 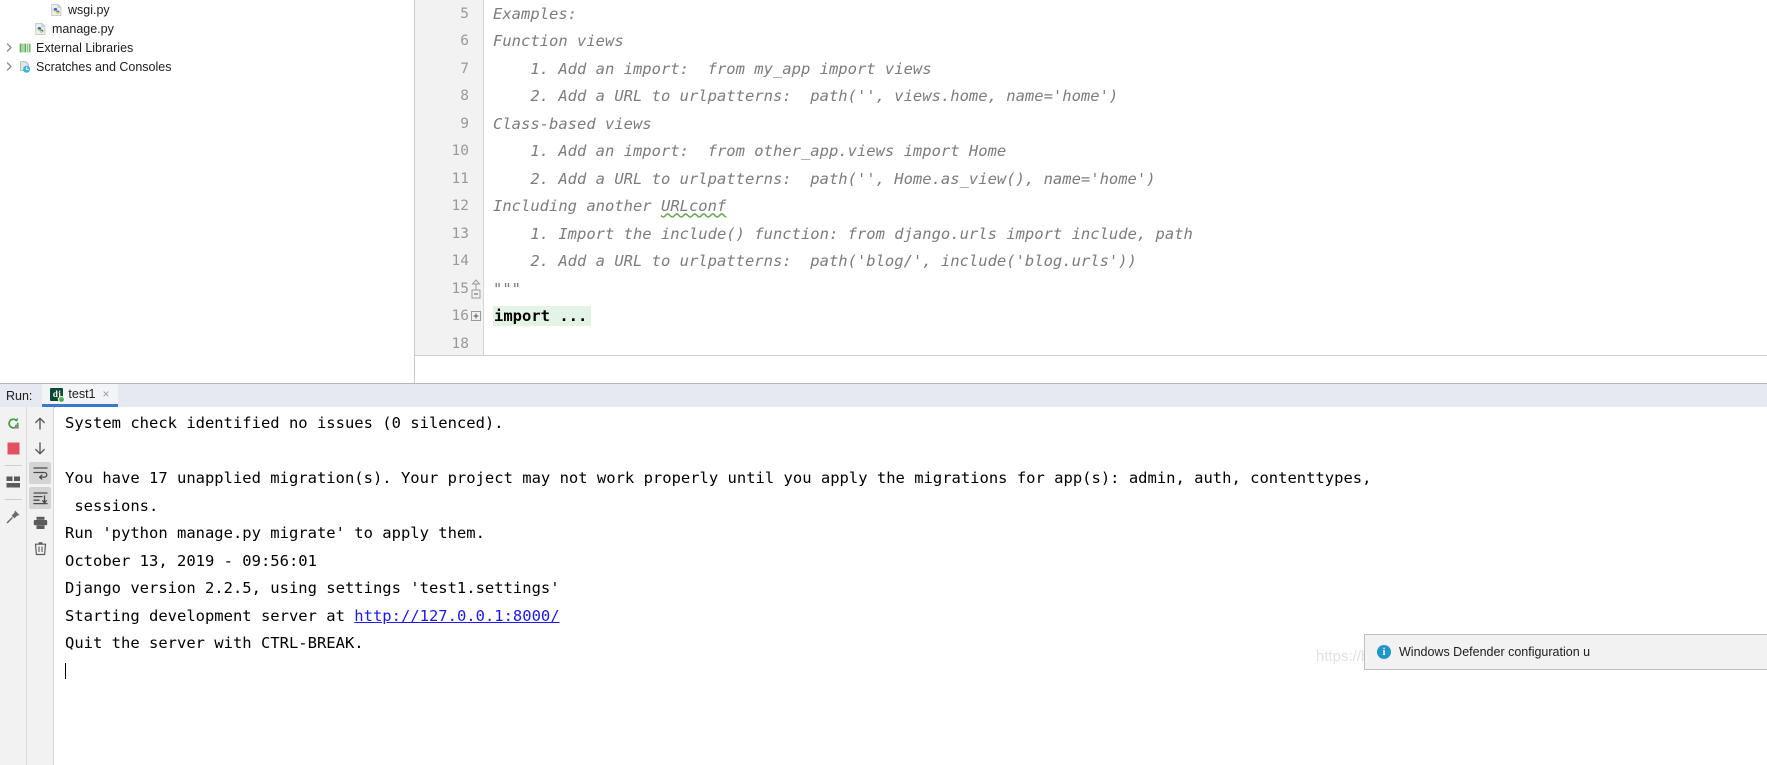 I want to click on windows-defender-notification: i Windows Defender configuration u, so click(x=1565, y=652).